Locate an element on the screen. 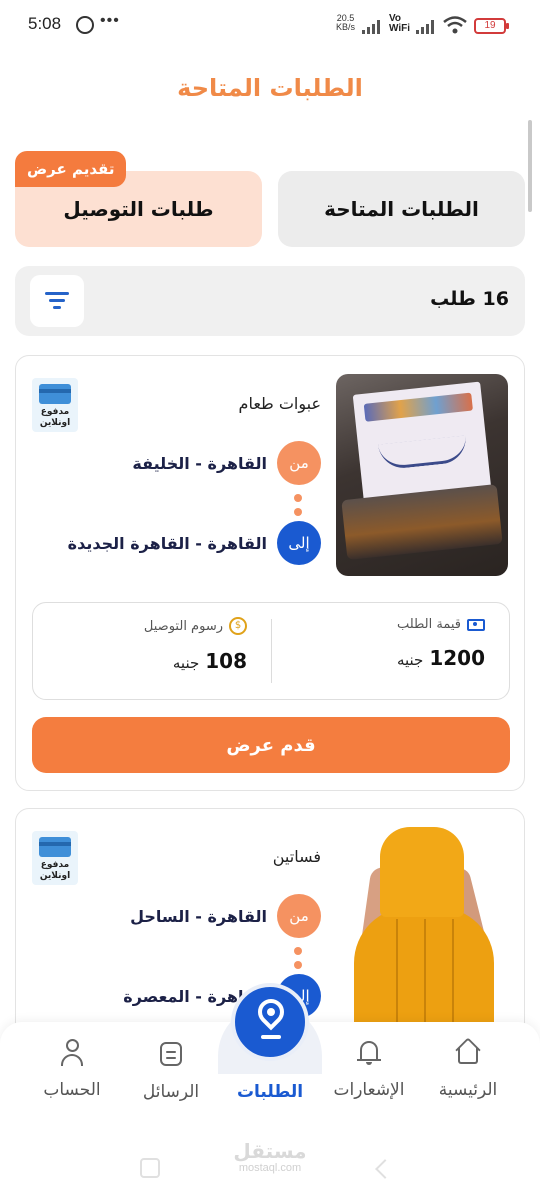 This screenshot has height=1200, width=540. network-speed: 20.5 KB/s is located at coordinates (345, 23).